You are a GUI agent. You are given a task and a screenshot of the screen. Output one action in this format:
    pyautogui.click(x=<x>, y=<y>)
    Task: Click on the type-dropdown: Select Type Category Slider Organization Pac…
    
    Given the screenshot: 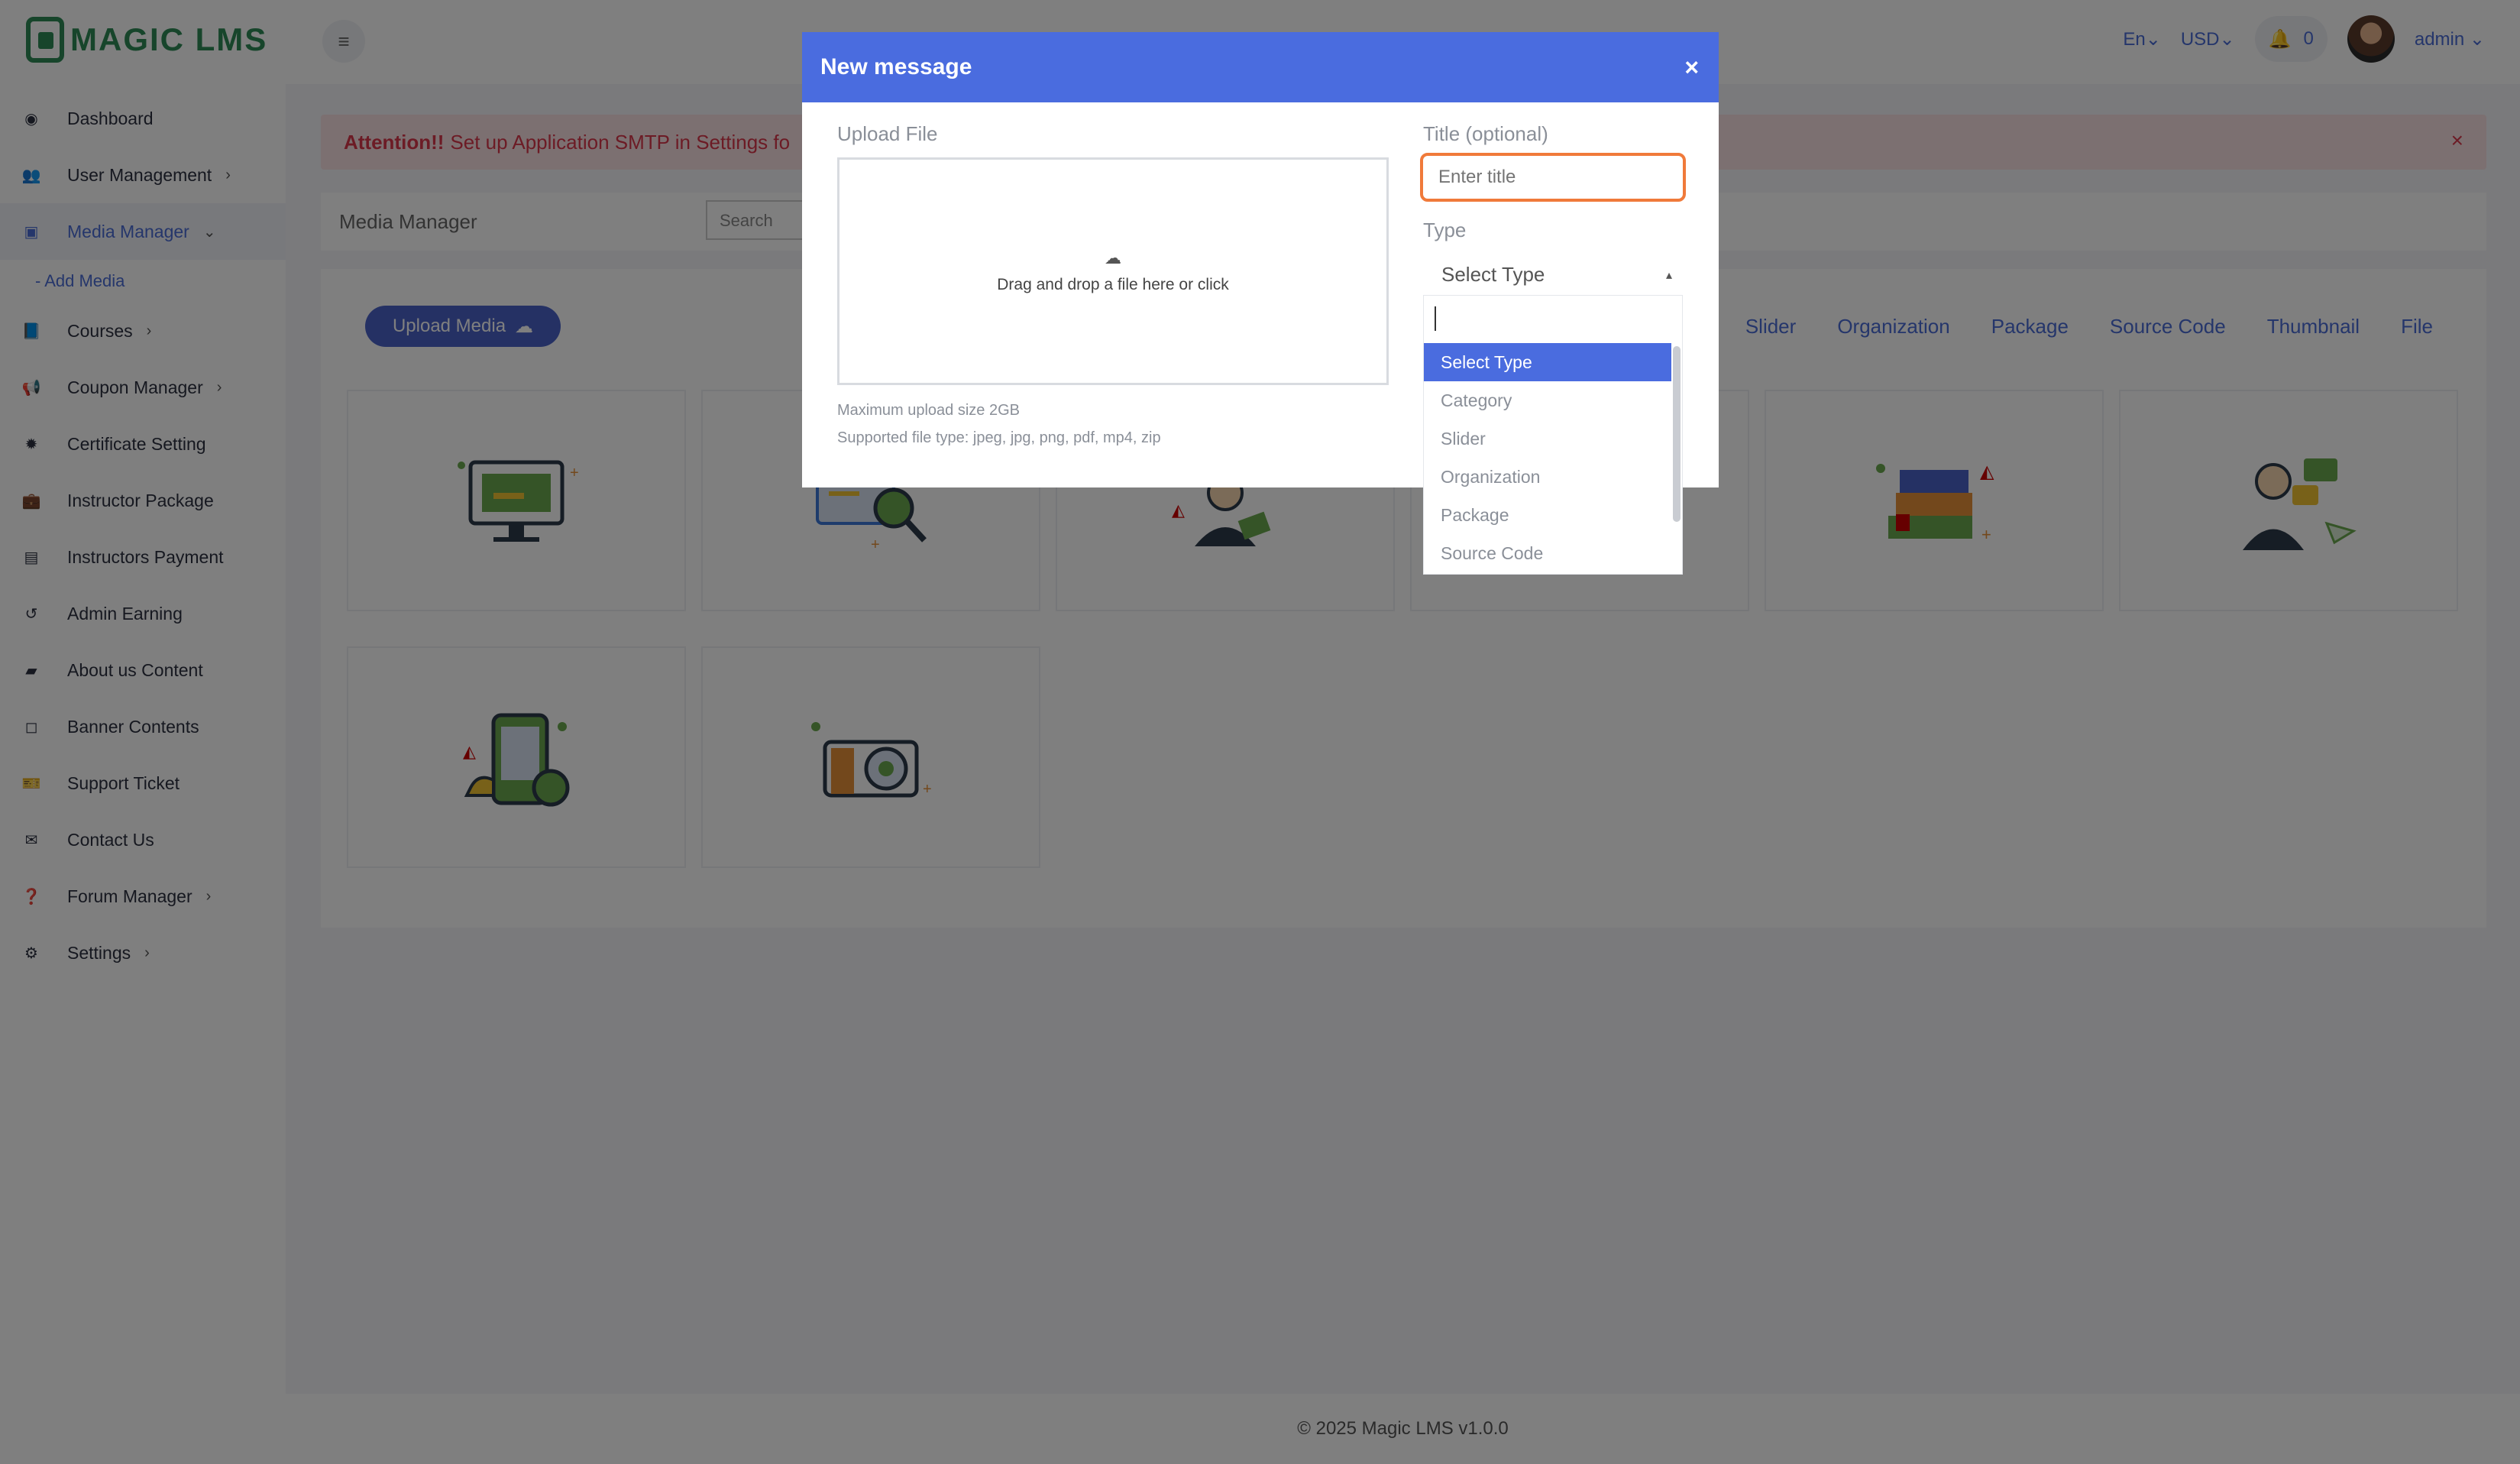 What is the action you would take?
    pyautogui.click(x=1553, y=435)
    